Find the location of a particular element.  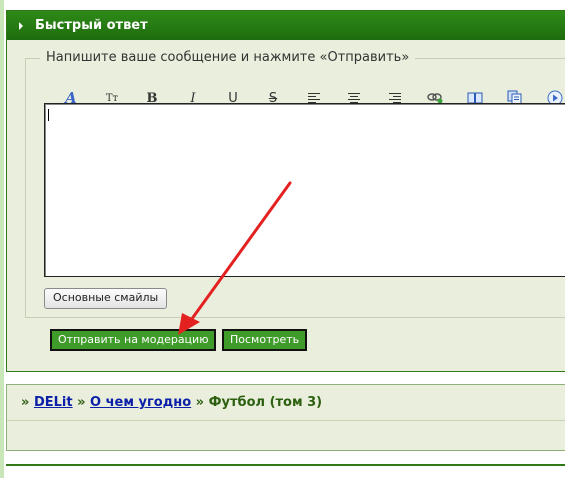

breadcrumb: » DELit » О чем угодно » Футбол (том 3) is located at coordinates (171, 402).